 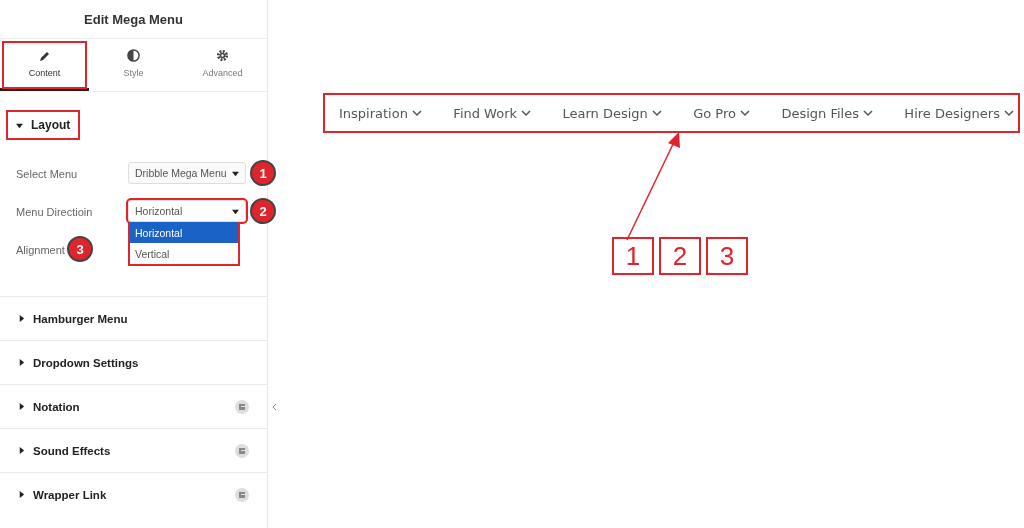 I want to click on menu-item: Inspiration, so click(x=380, y=113).